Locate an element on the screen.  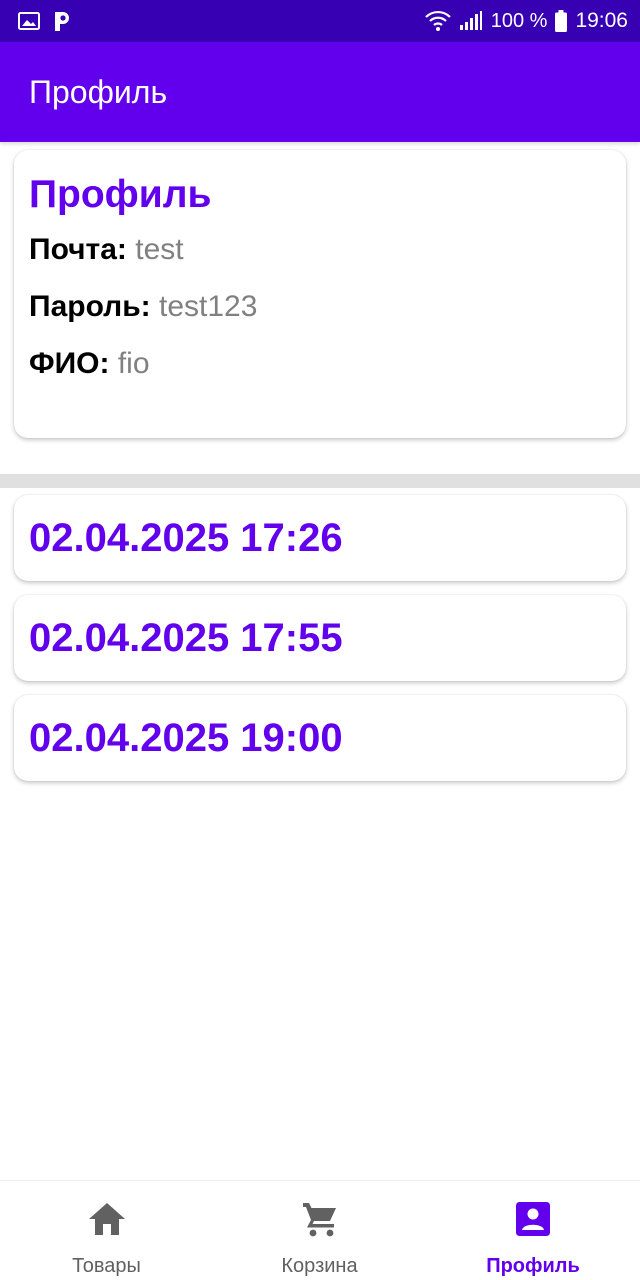
nav-label-cart: Корзина is located at coordinates (319, 1266).